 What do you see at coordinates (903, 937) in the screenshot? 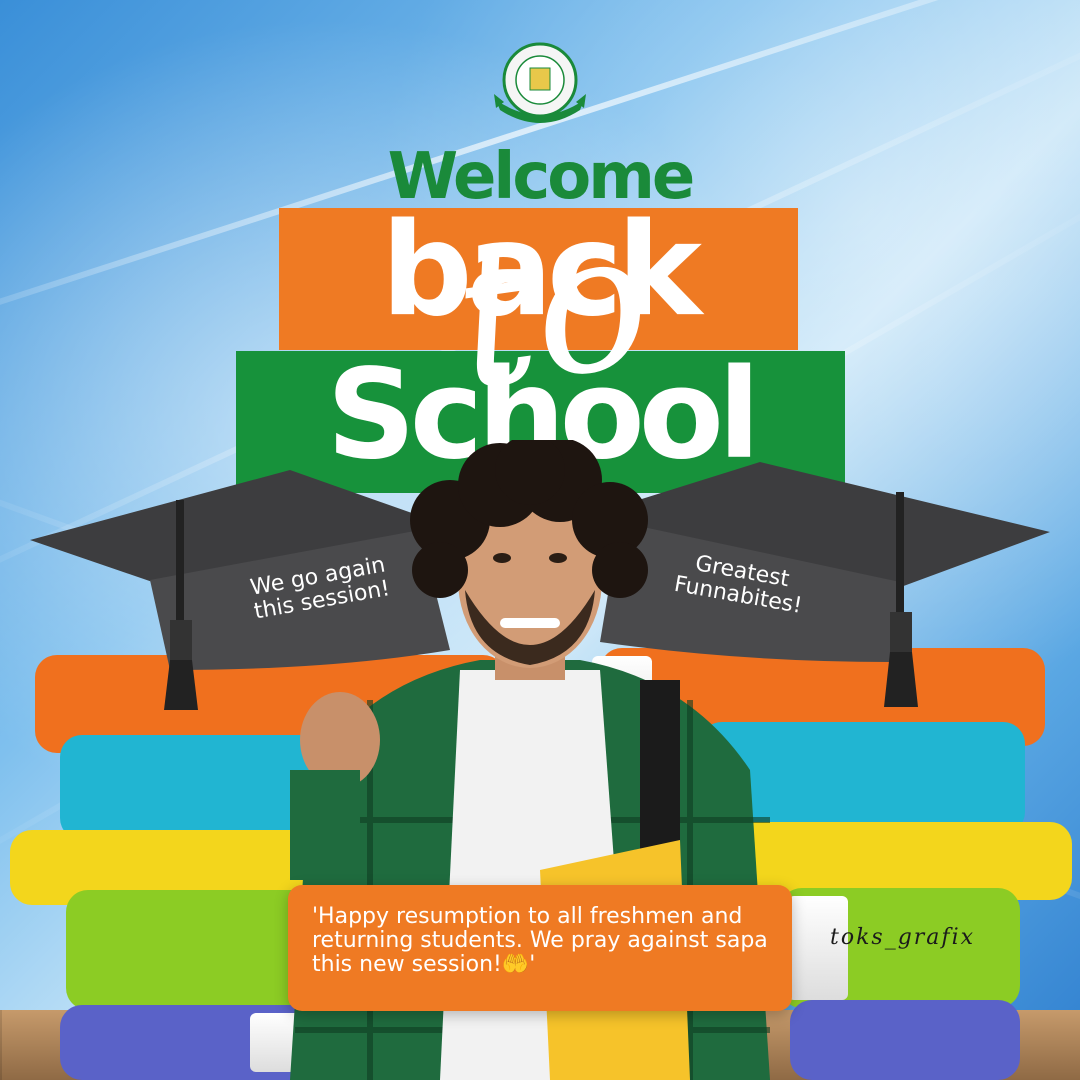
I see `designer-credit: toks_grafix` at bounding box center [903, 937].